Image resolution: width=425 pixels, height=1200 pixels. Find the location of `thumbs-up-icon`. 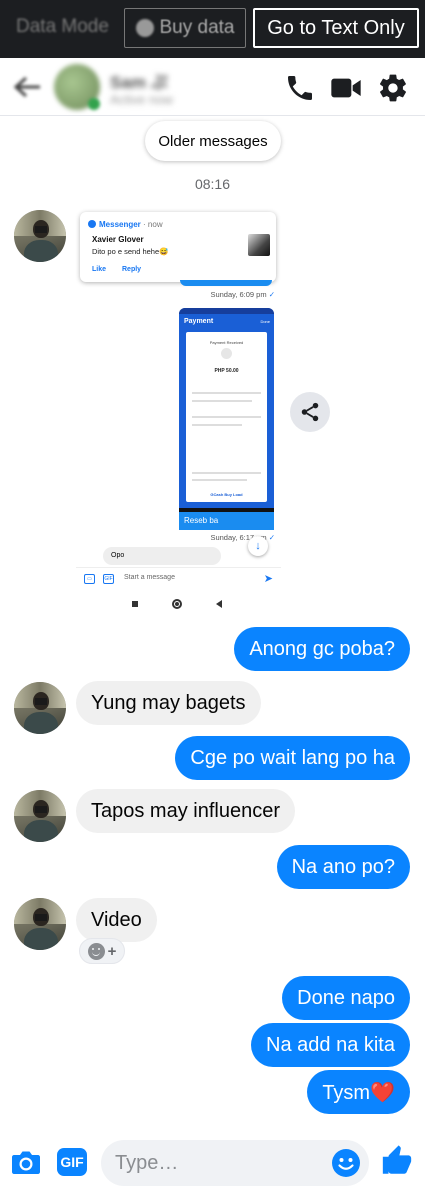

thumbs-up-icon is located at coordinates (397, 1161).